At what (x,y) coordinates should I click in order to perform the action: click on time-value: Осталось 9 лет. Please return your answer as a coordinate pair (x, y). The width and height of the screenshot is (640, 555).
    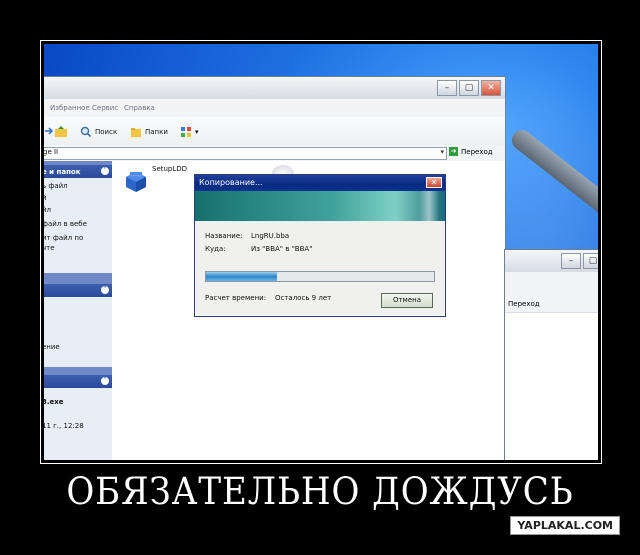
    Looking at the image, I should click on (303, 298).